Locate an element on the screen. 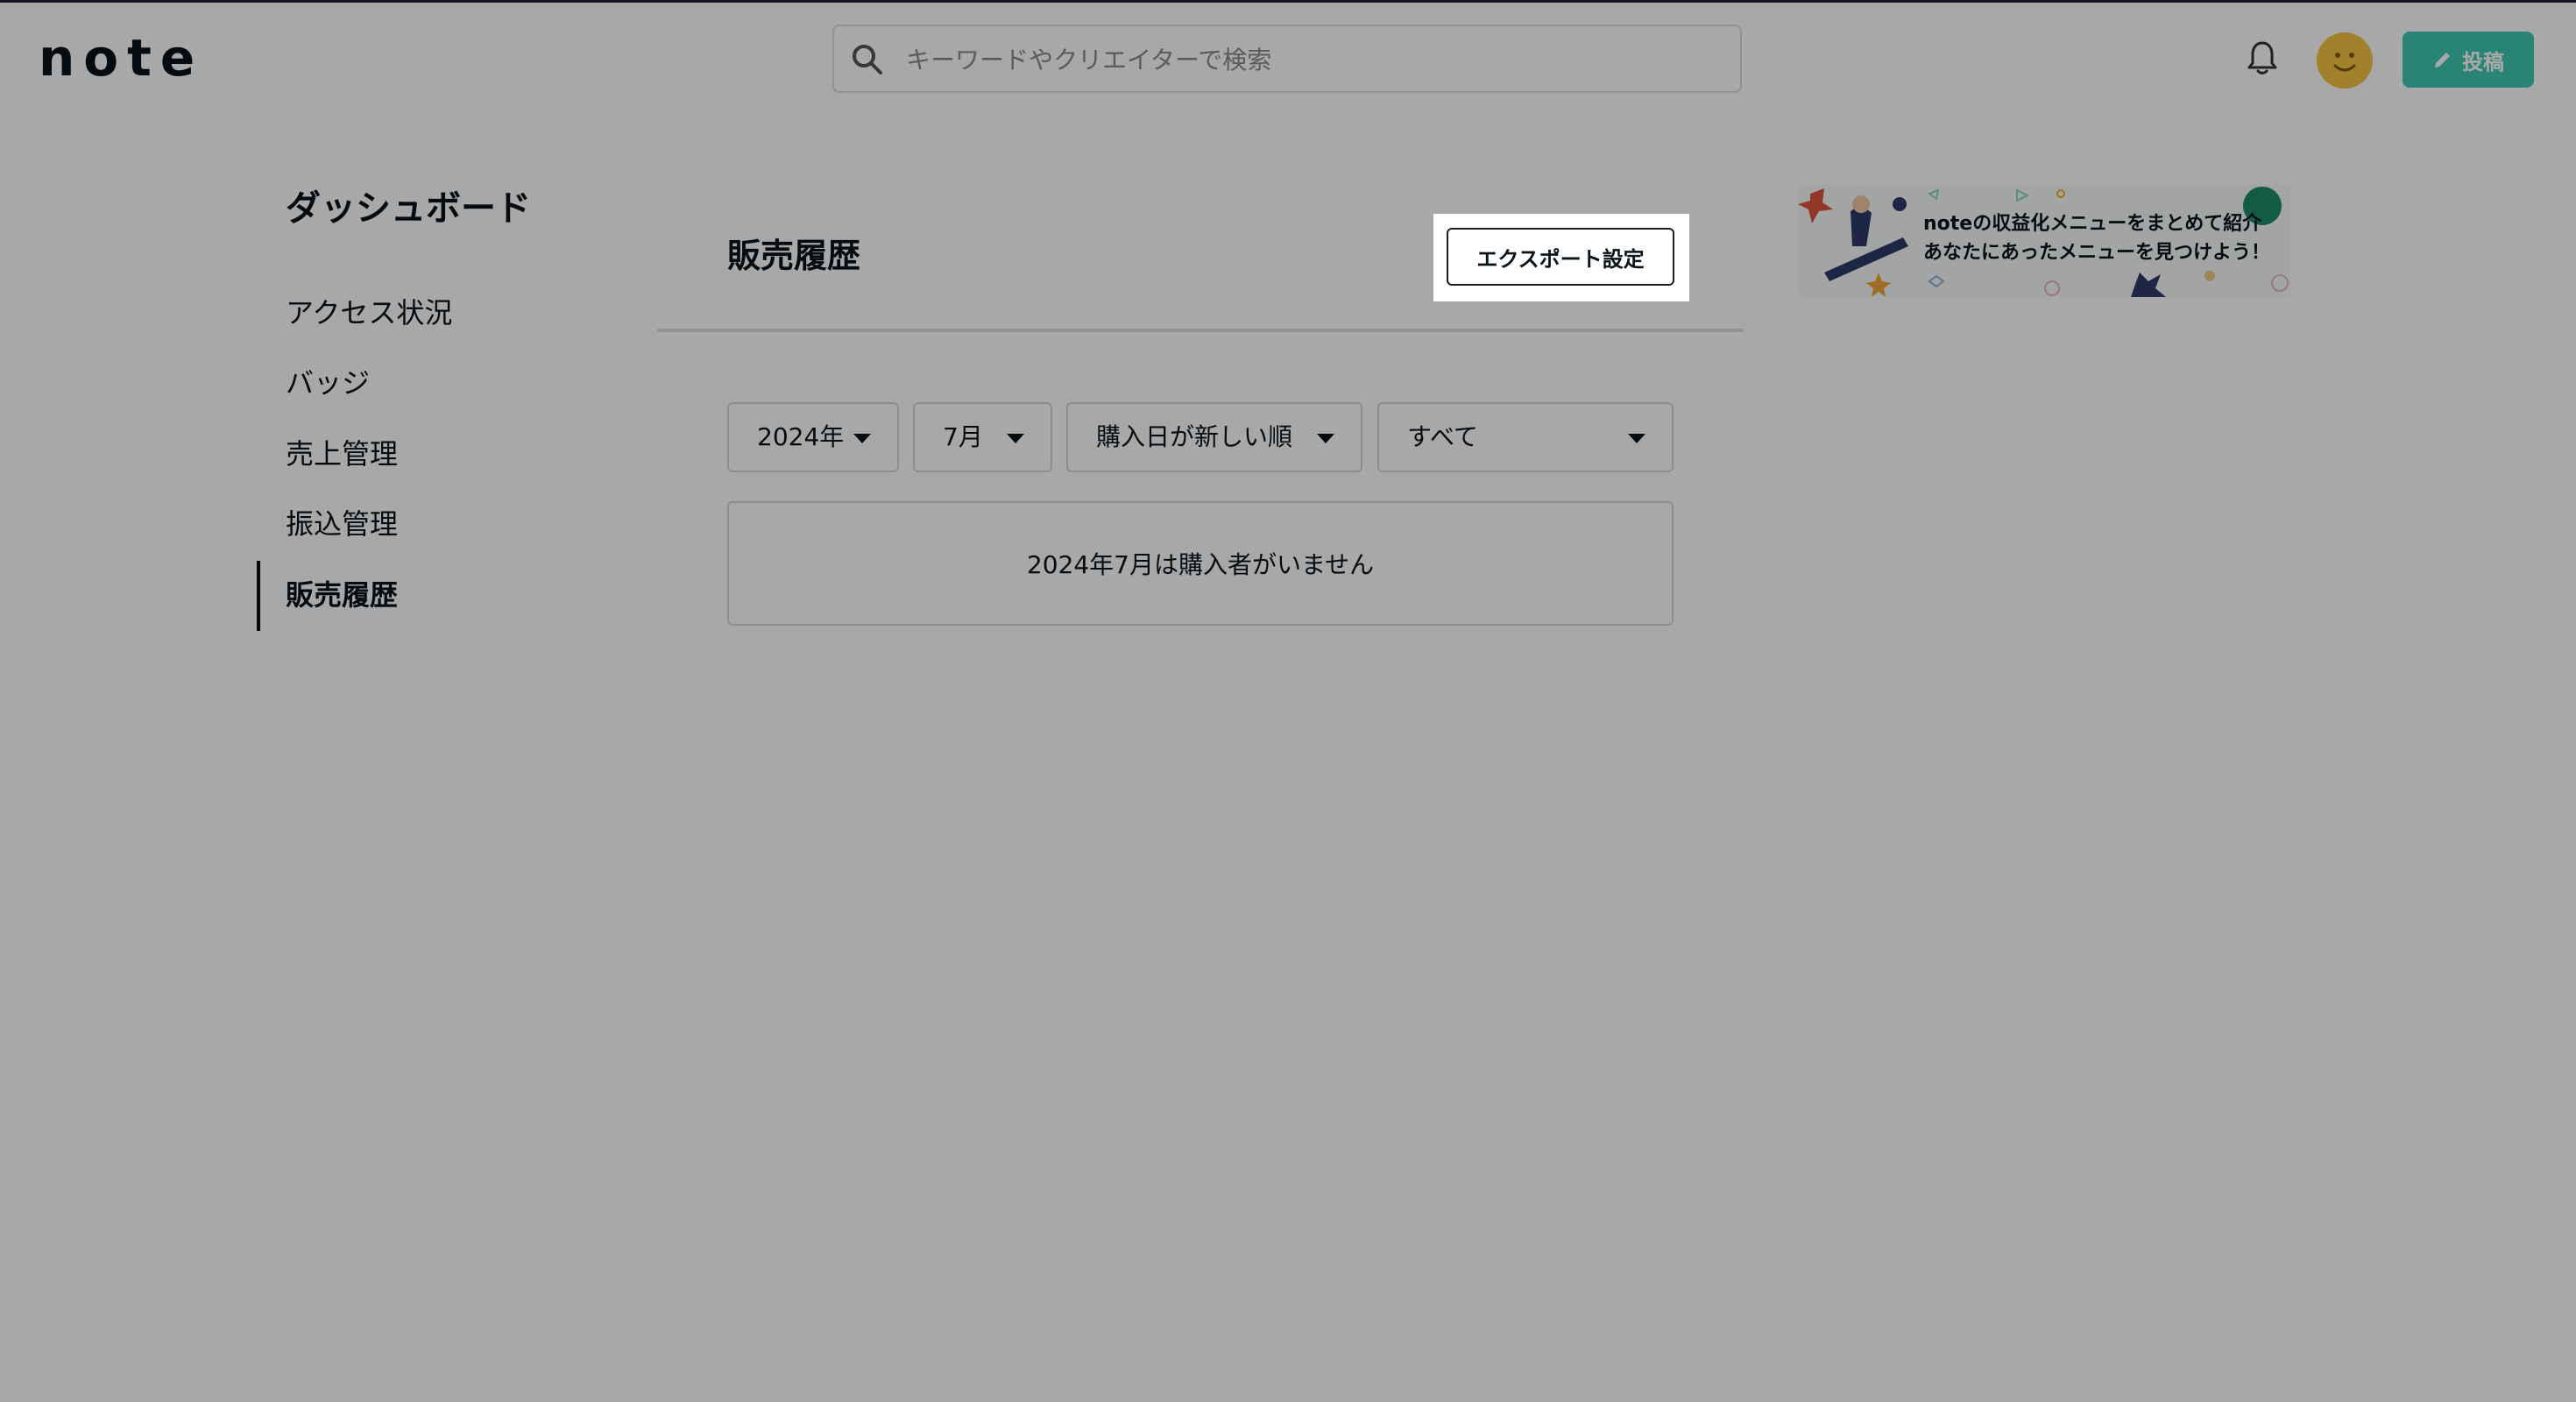  sidebar-item-access: アクセス状況 is located at coordinates (369, 313).